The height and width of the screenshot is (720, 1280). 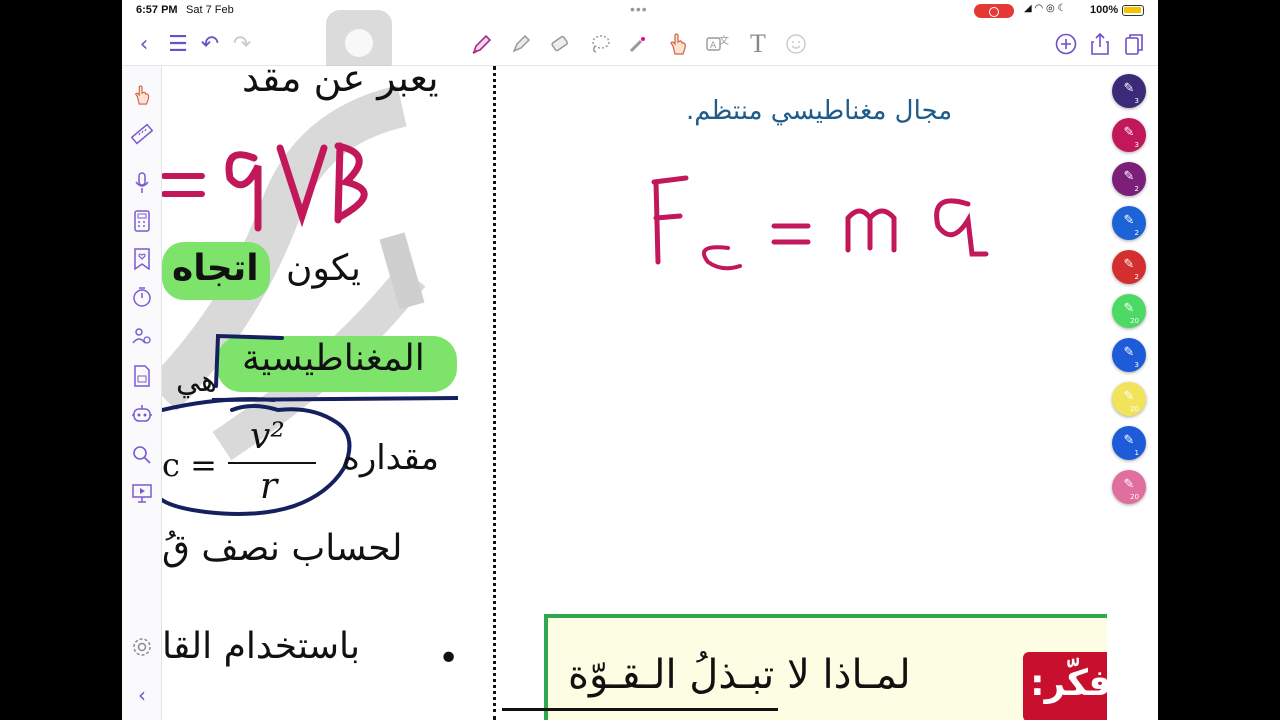 I want to click on text-line-5: لحساب نصف قُ, so click(x=282, y=548).